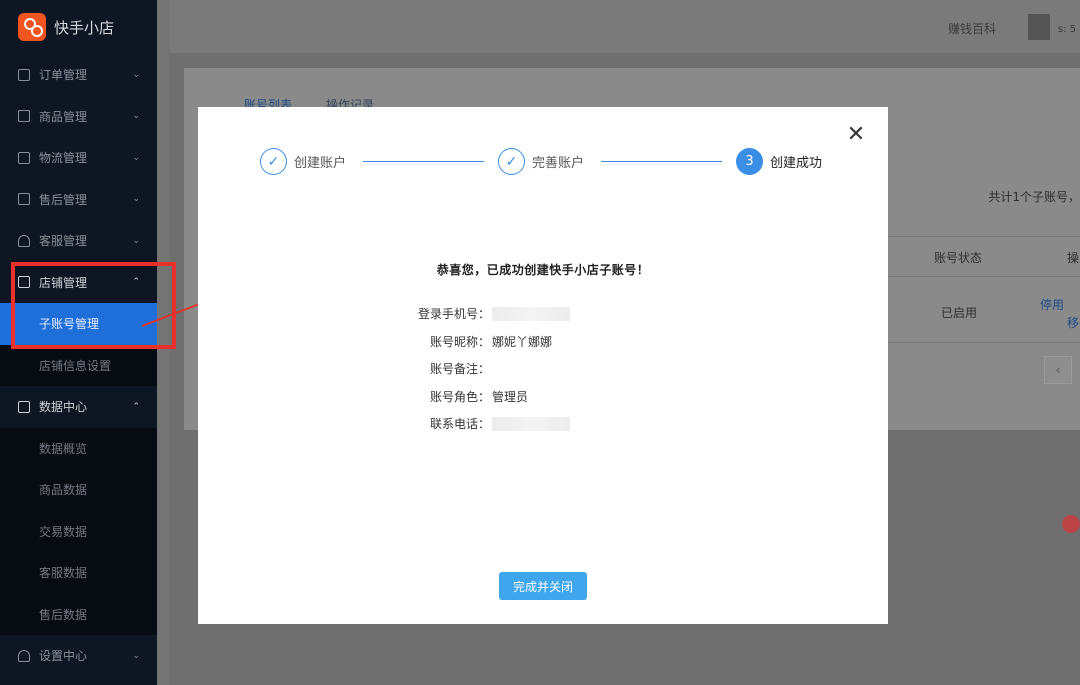 The image size is (1080, 685). What do you see at coordinates (479, 396) in the screenshot?
I see `info-row-role: 账号角色： 管理员` at bounding box center [479, 396].